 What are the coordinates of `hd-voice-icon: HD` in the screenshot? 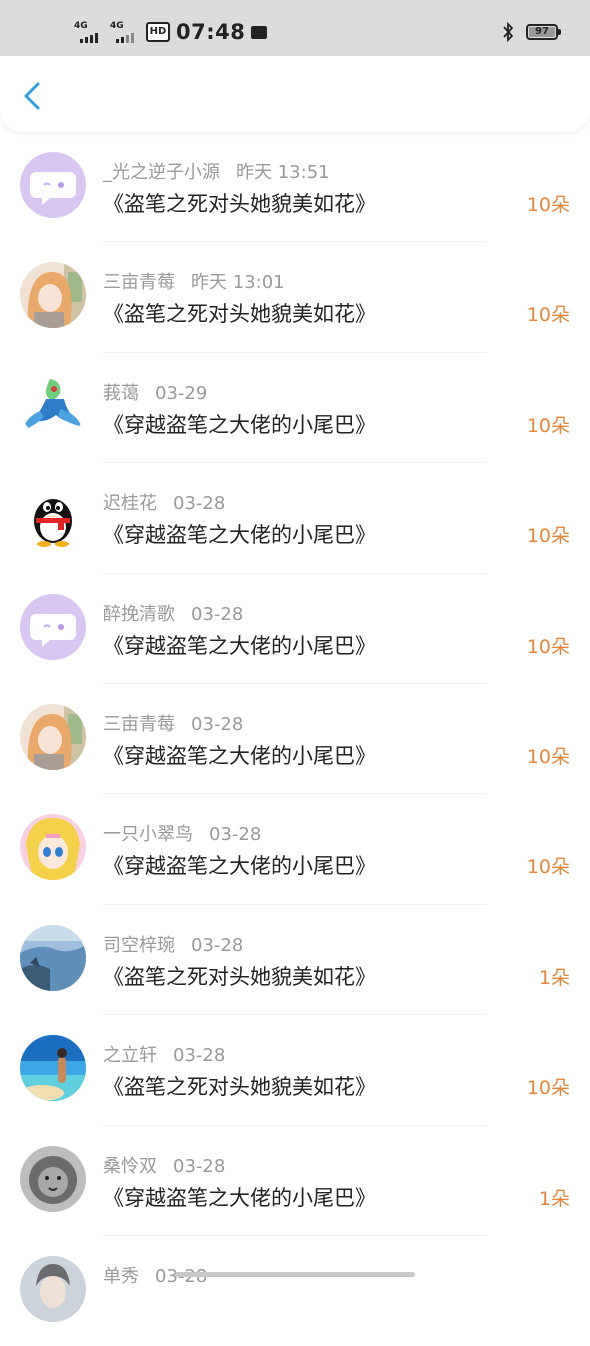 It's located at (158, 32).